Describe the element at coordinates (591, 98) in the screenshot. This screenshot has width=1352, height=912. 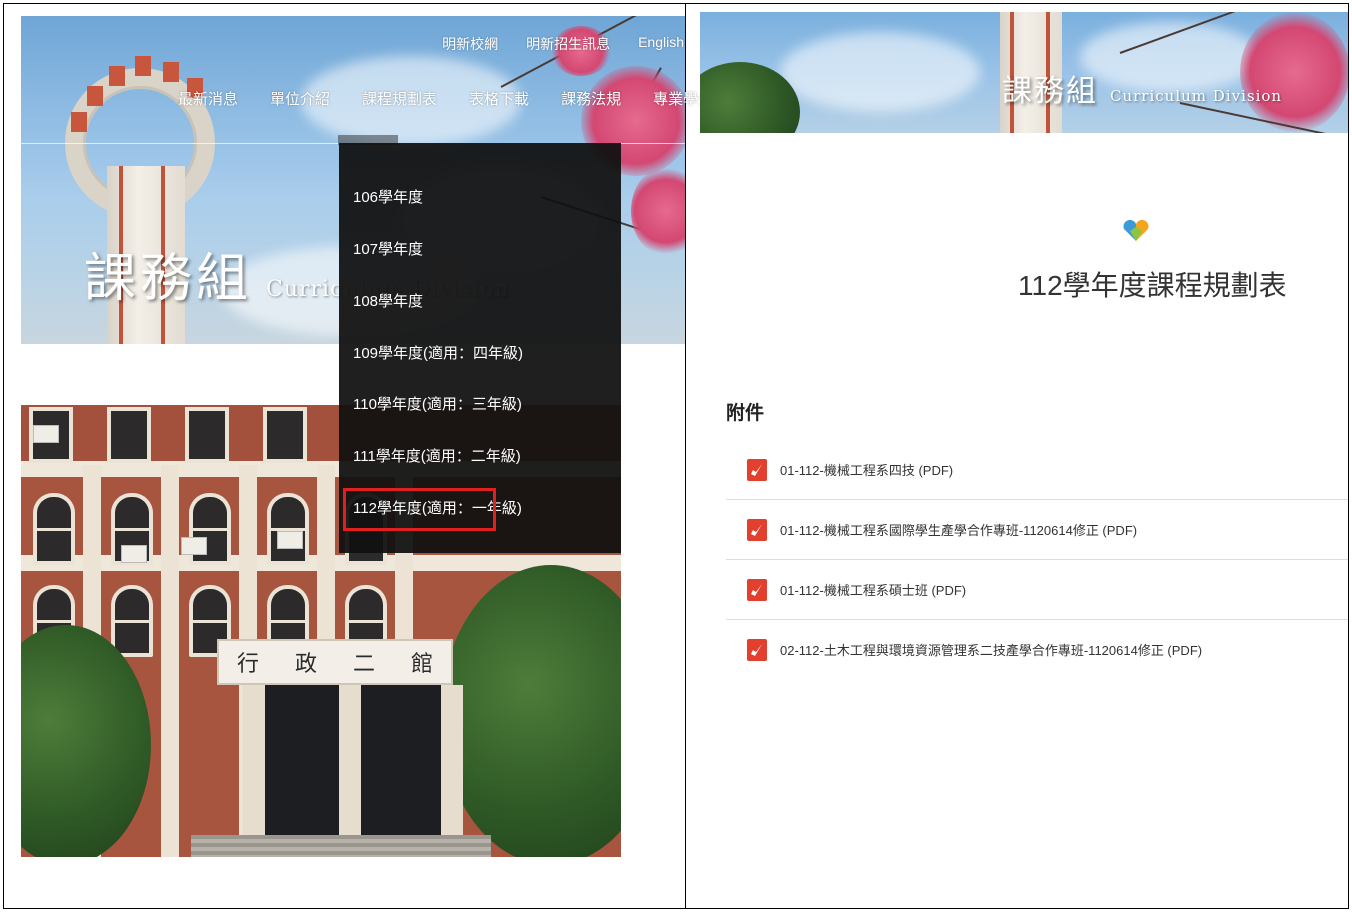
I see `nav-regulations: 課務法規` at that location.